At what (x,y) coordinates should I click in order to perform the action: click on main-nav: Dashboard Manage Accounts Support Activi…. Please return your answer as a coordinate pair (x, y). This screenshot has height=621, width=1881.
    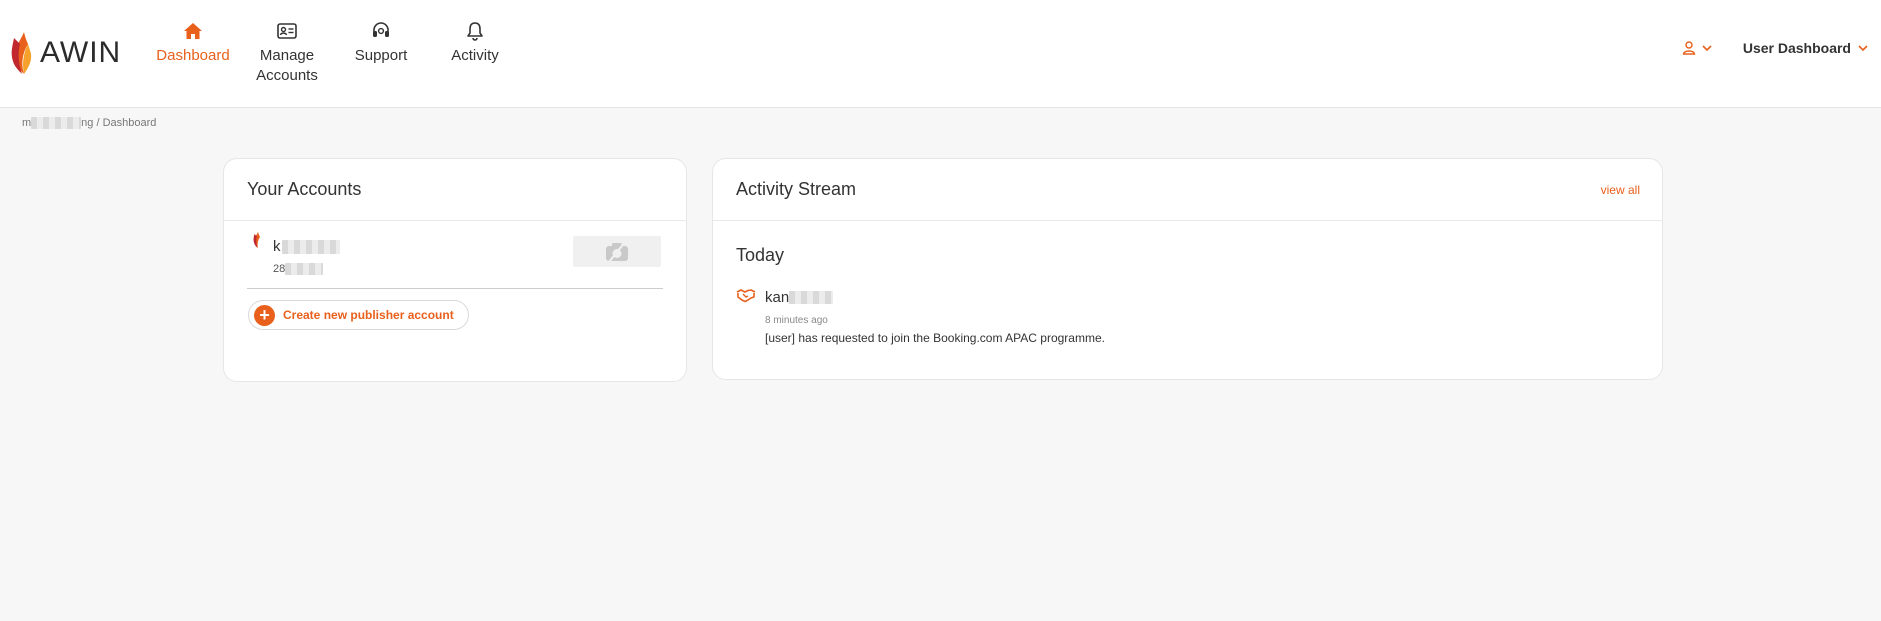
    Looking at the image, I should click on (334, 53).